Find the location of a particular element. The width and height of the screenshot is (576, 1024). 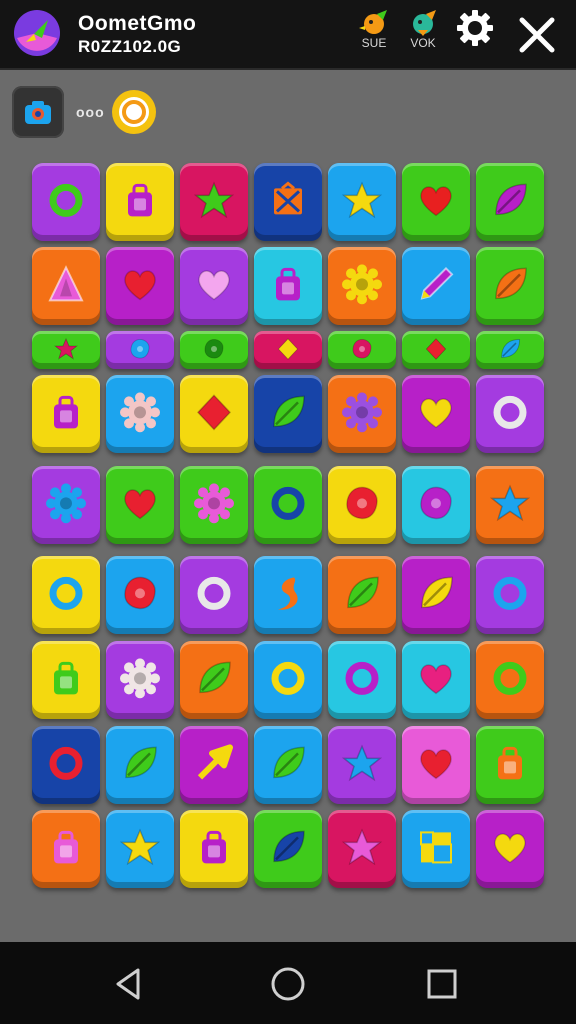

nav-recents-button is located at coordinates (442, 984).